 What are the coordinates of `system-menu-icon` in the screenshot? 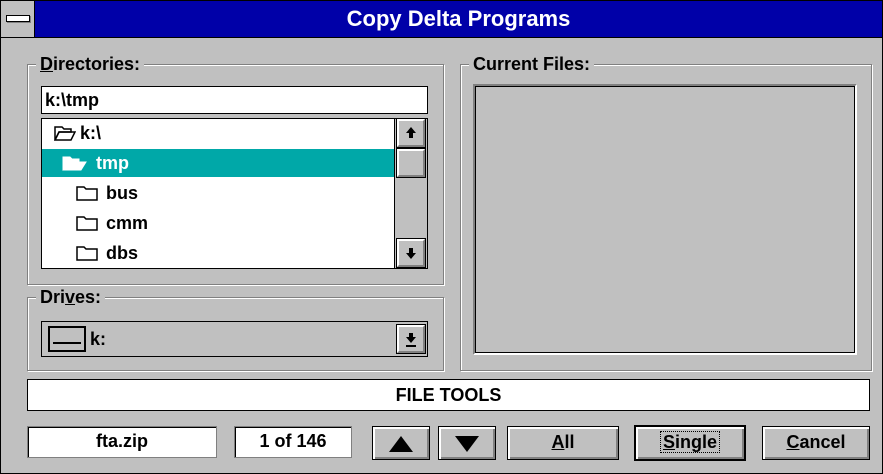 It's located at (18, 18).